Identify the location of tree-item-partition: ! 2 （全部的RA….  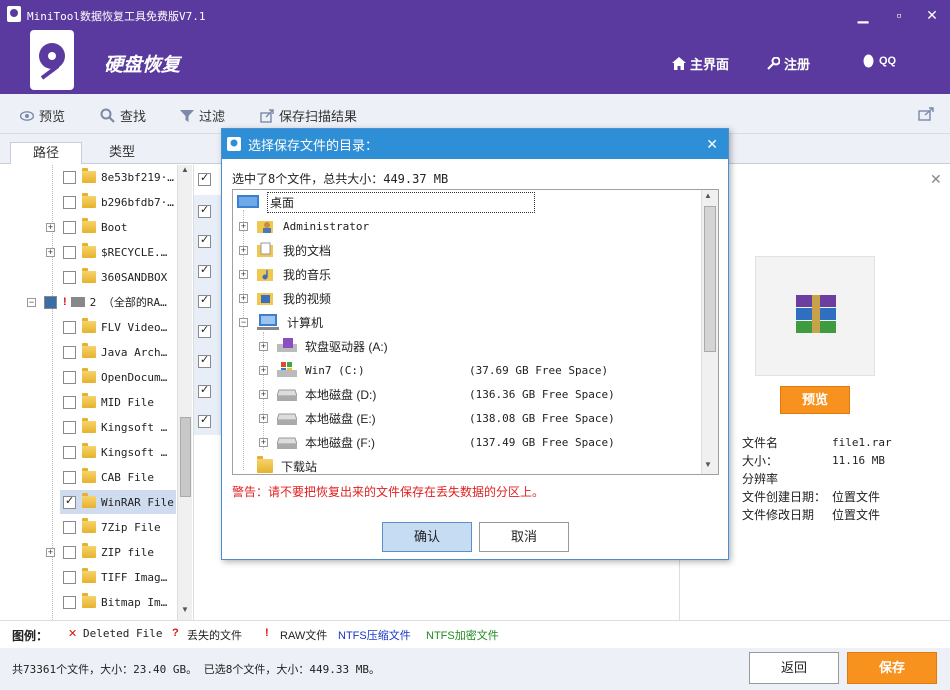
(105, 302).